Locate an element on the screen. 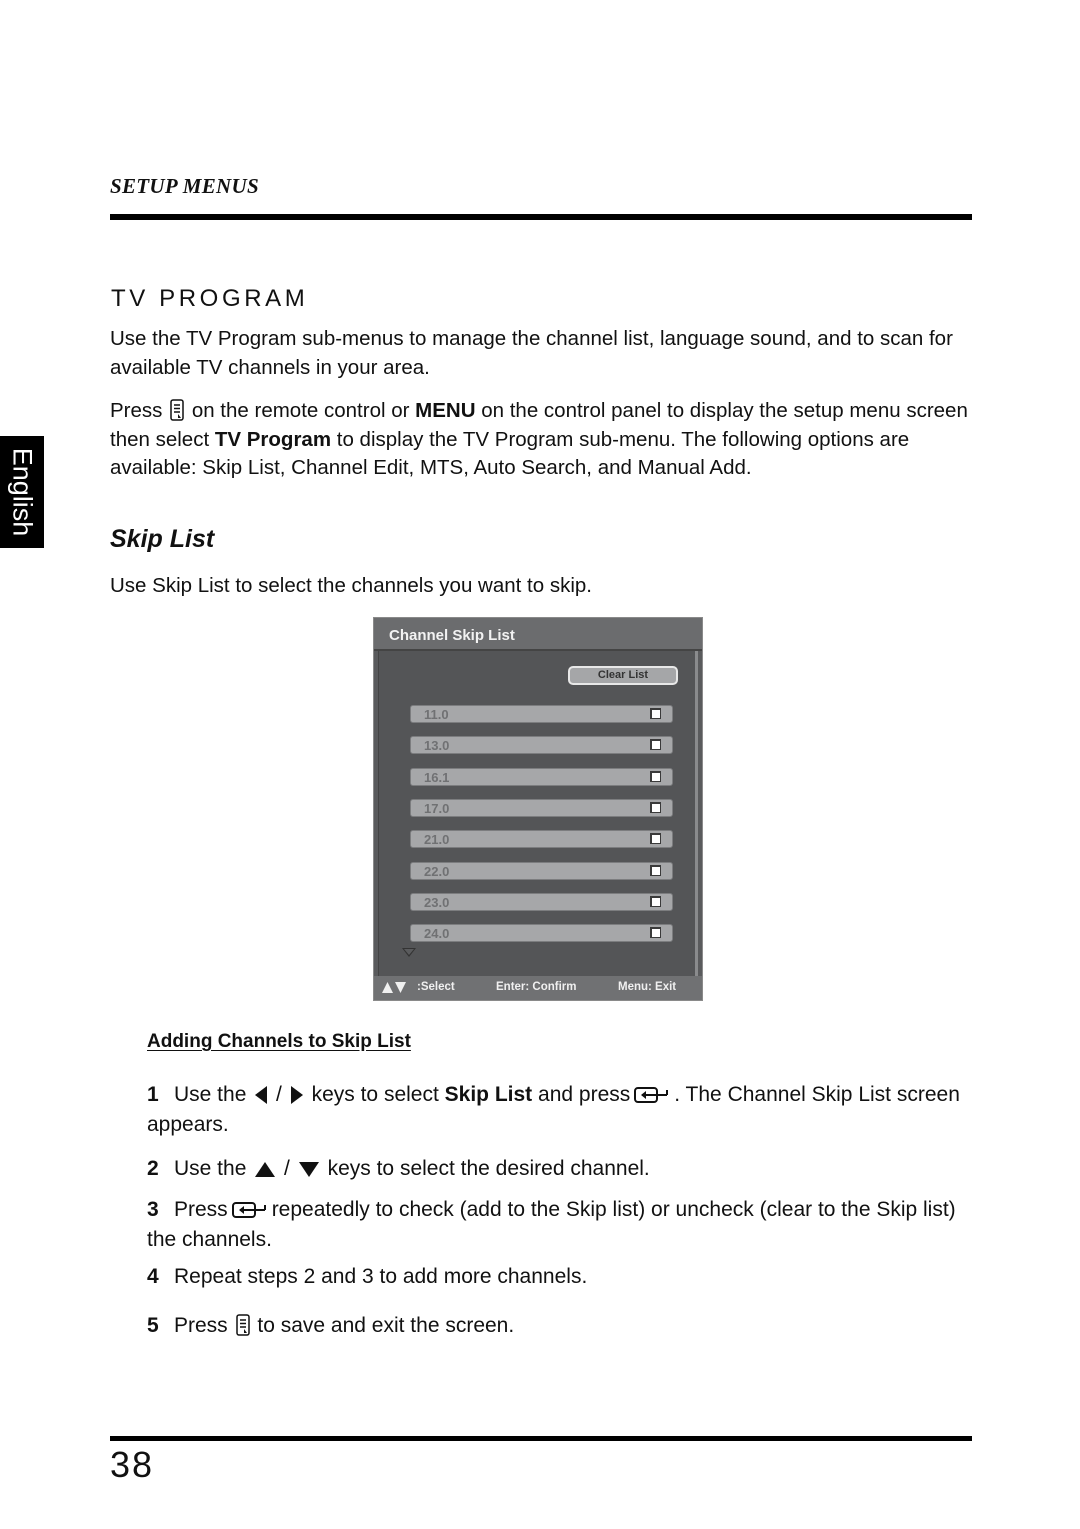  channel-row: 17.0 is located at coordinates (541, 807).